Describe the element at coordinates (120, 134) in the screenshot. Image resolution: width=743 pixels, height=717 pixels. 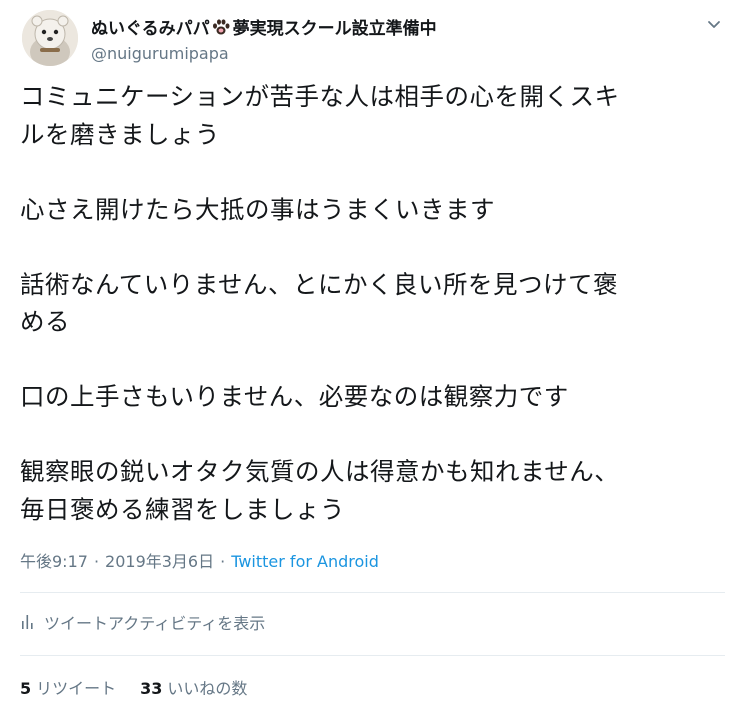
I see `tweet-line: ルを磨きましょう` at that location.